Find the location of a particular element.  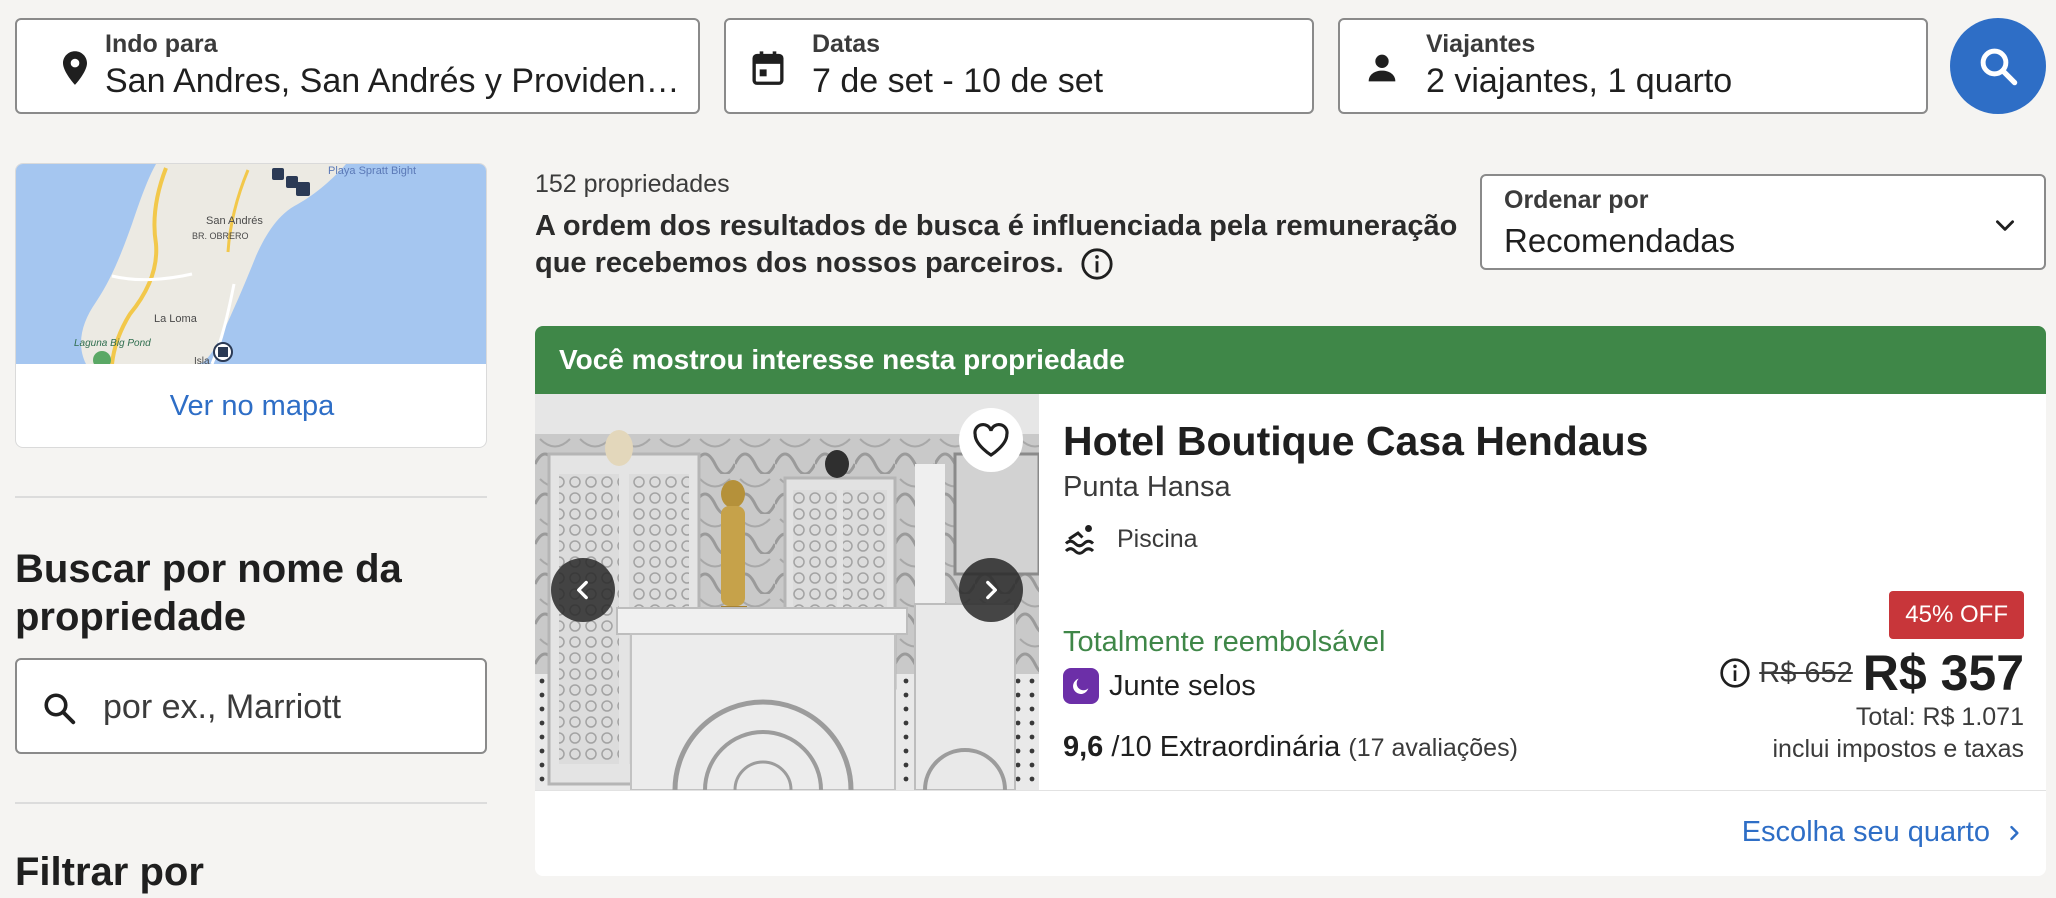

search-button is located at coordinates (1998, 66).